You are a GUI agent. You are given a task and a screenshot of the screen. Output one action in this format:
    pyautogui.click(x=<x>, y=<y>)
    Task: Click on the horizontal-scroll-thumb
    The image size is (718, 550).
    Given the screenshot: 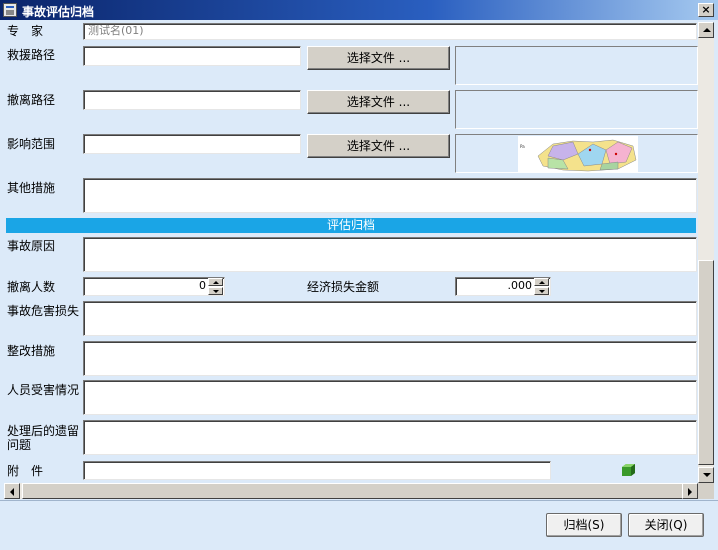 What is the action you would take?
    pyautogui.click(x=353, y=491)
    